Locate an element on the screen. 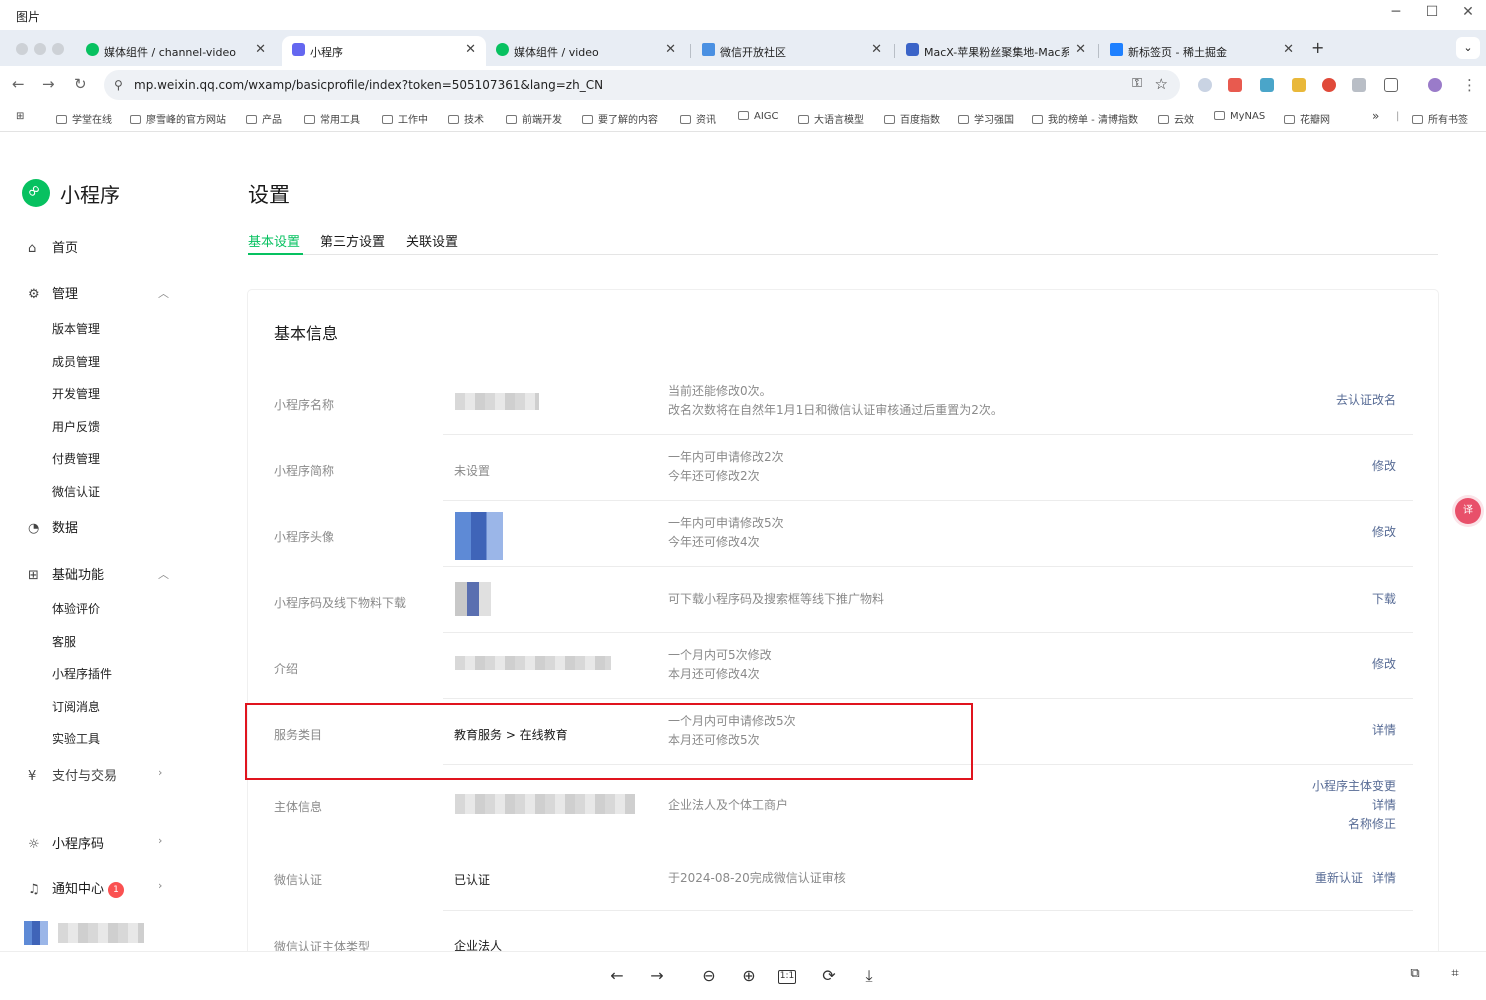  nav-sub-item: 订阅消息 is located at coordinates (76, 706).